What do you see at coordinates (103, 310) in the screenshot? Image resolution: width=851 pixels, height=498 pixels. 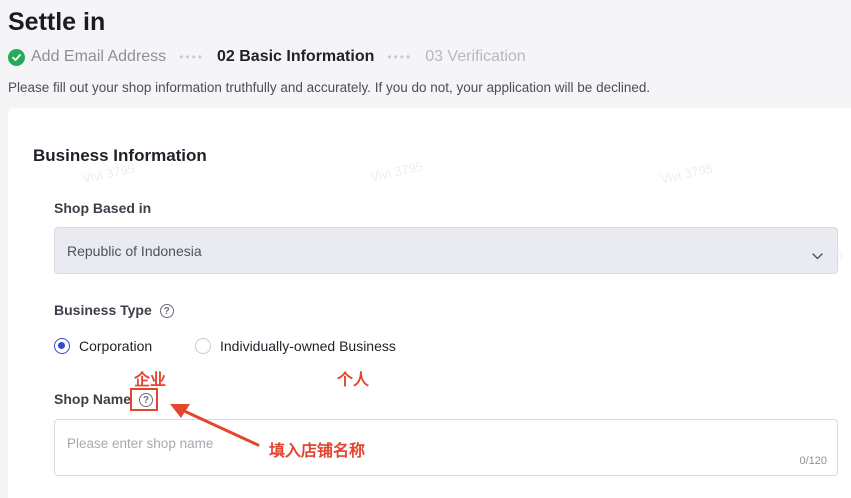 I see `business-type-label: Business Type` at bounding box center [103, 310].